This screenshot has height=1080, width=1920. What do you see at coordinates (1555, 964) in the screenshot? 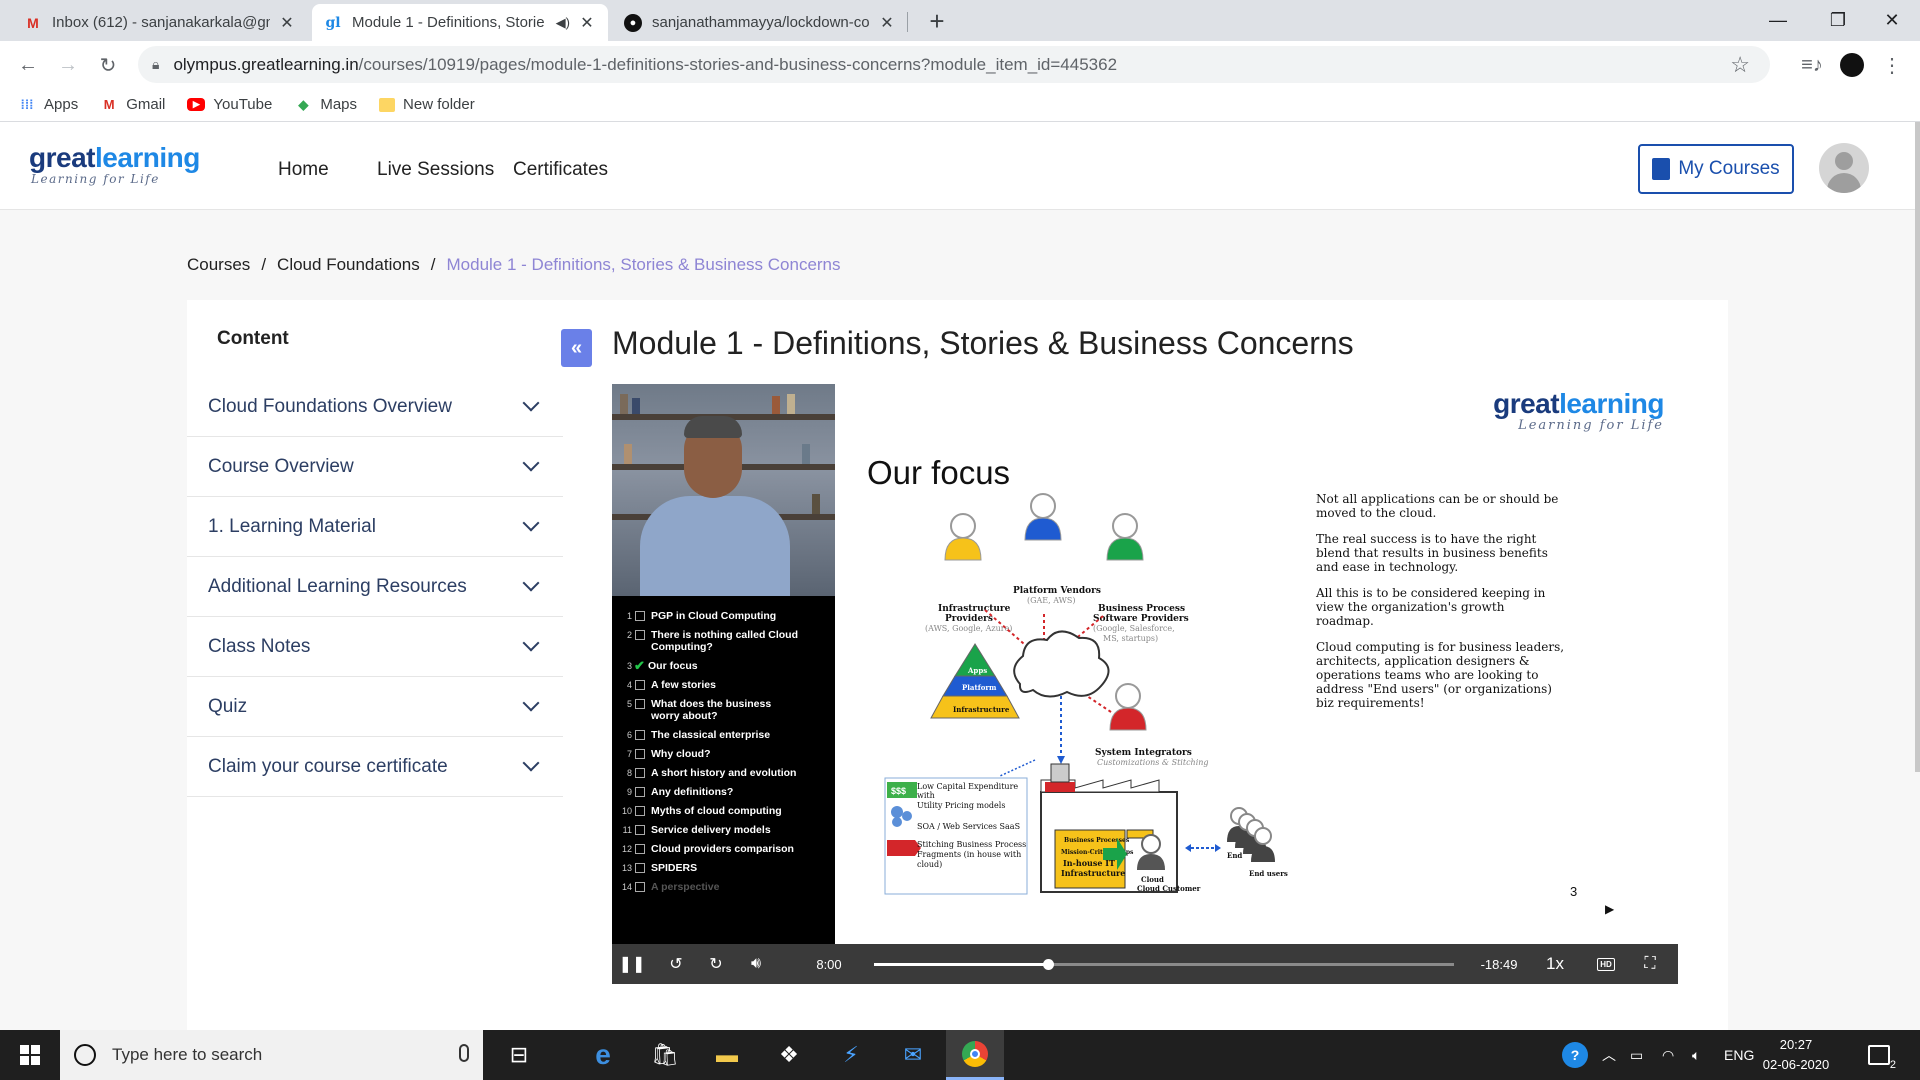
I see `playback-speed-button: 1x` at bounding box center [1555, 964].